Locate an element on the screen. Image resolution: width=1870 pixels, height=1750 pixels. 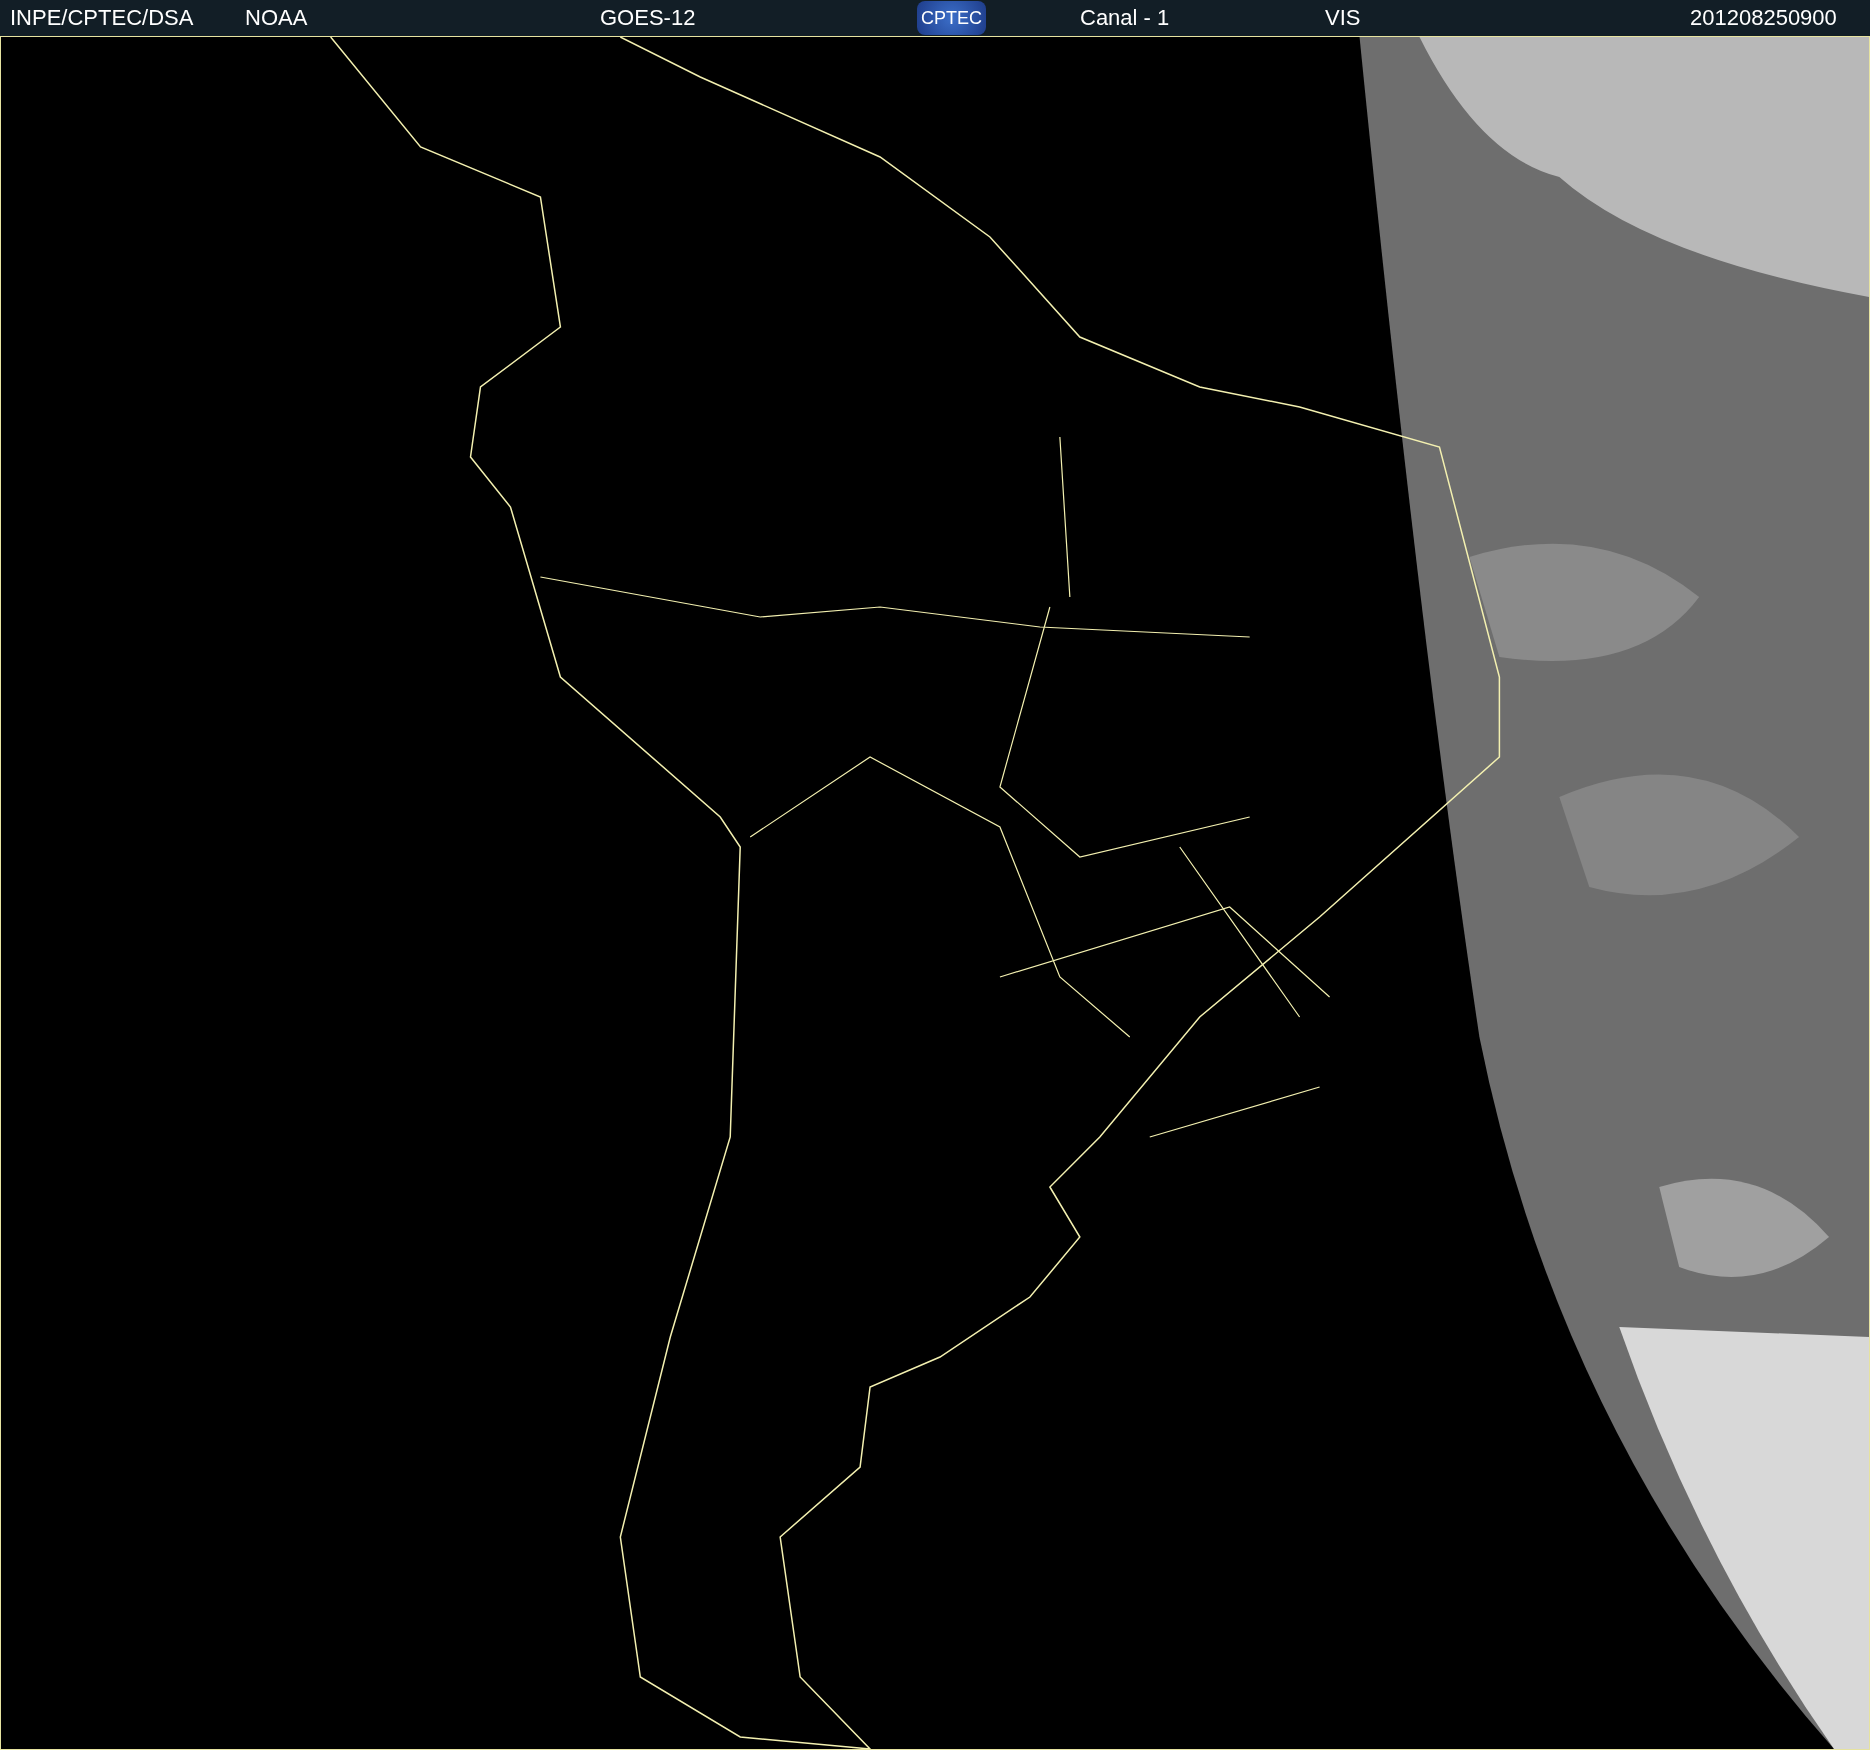
header-label: INPE/CPTEC/DSA is located at coordinates (102, 18).